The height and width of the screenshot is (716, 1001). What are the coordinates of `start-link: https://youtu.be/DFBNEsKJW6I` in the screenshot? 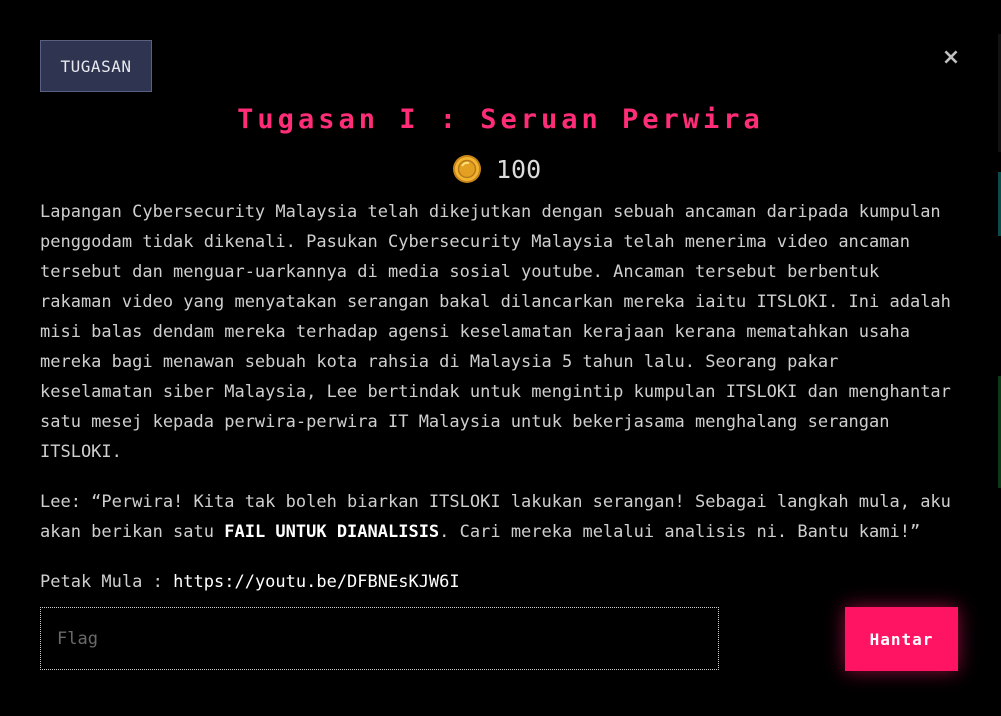 It's located at (316, 582).